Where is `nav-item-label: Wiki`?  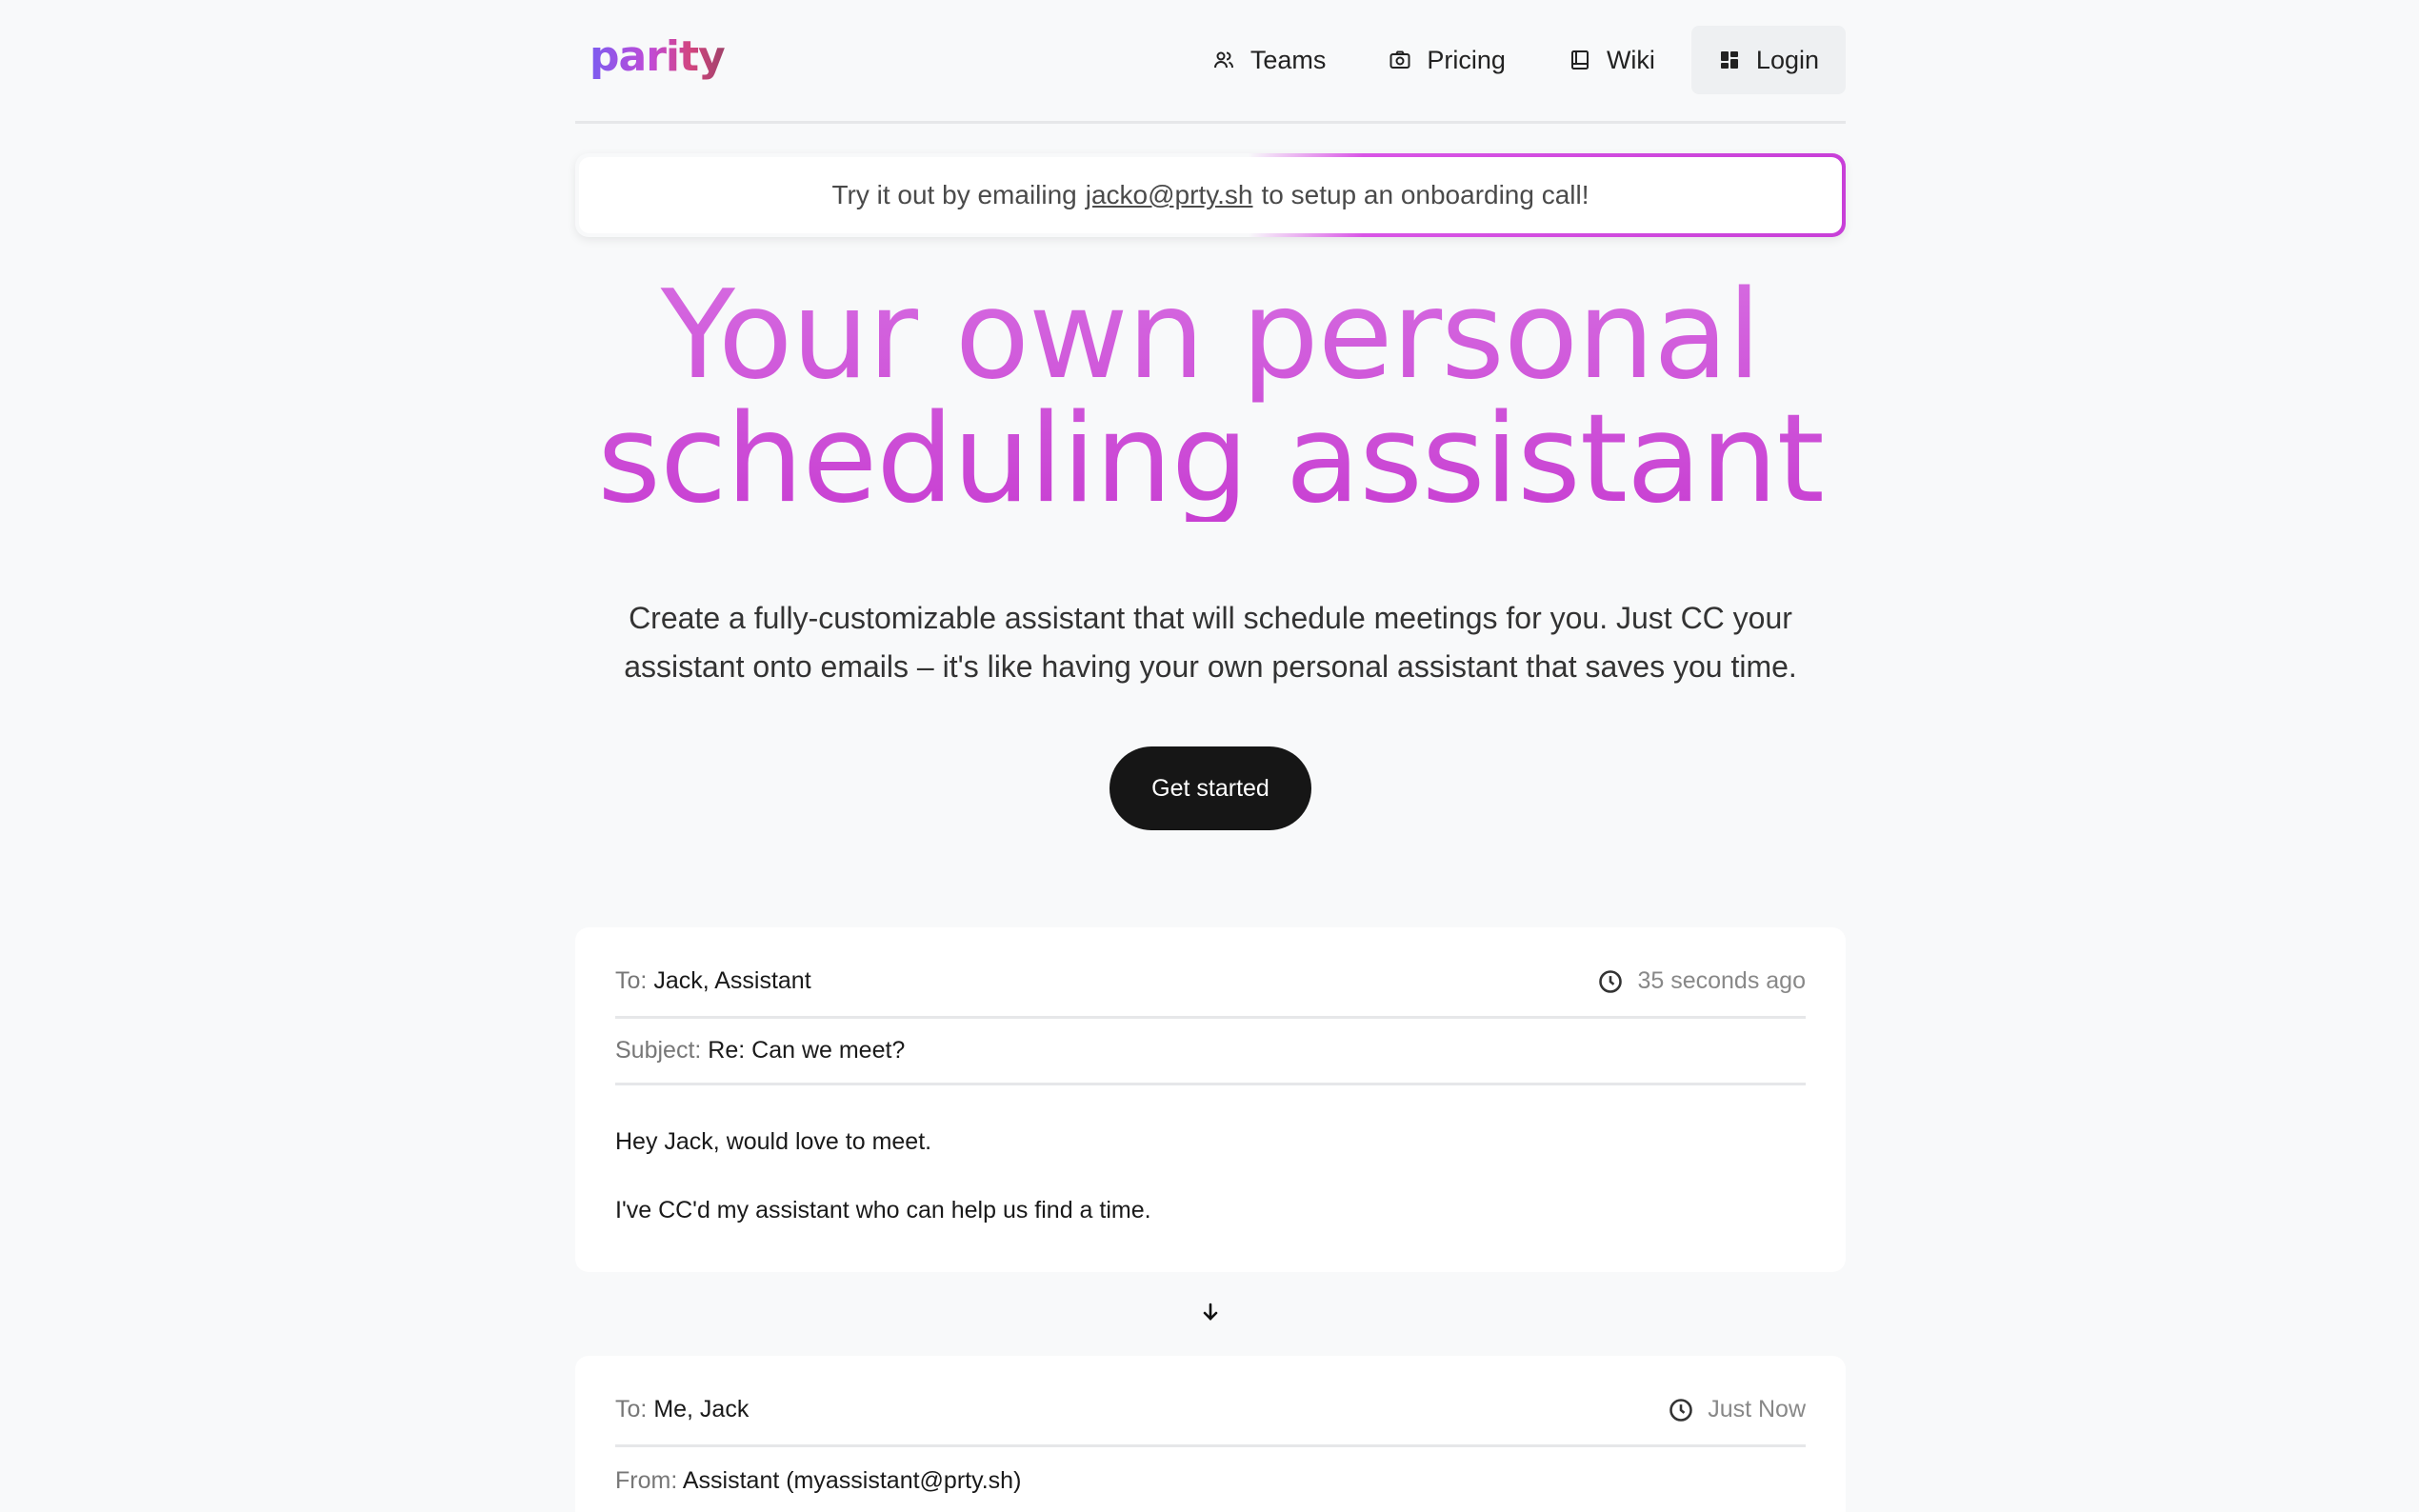 nav-item-label: Wiki is located at coordinates (1630, 59).